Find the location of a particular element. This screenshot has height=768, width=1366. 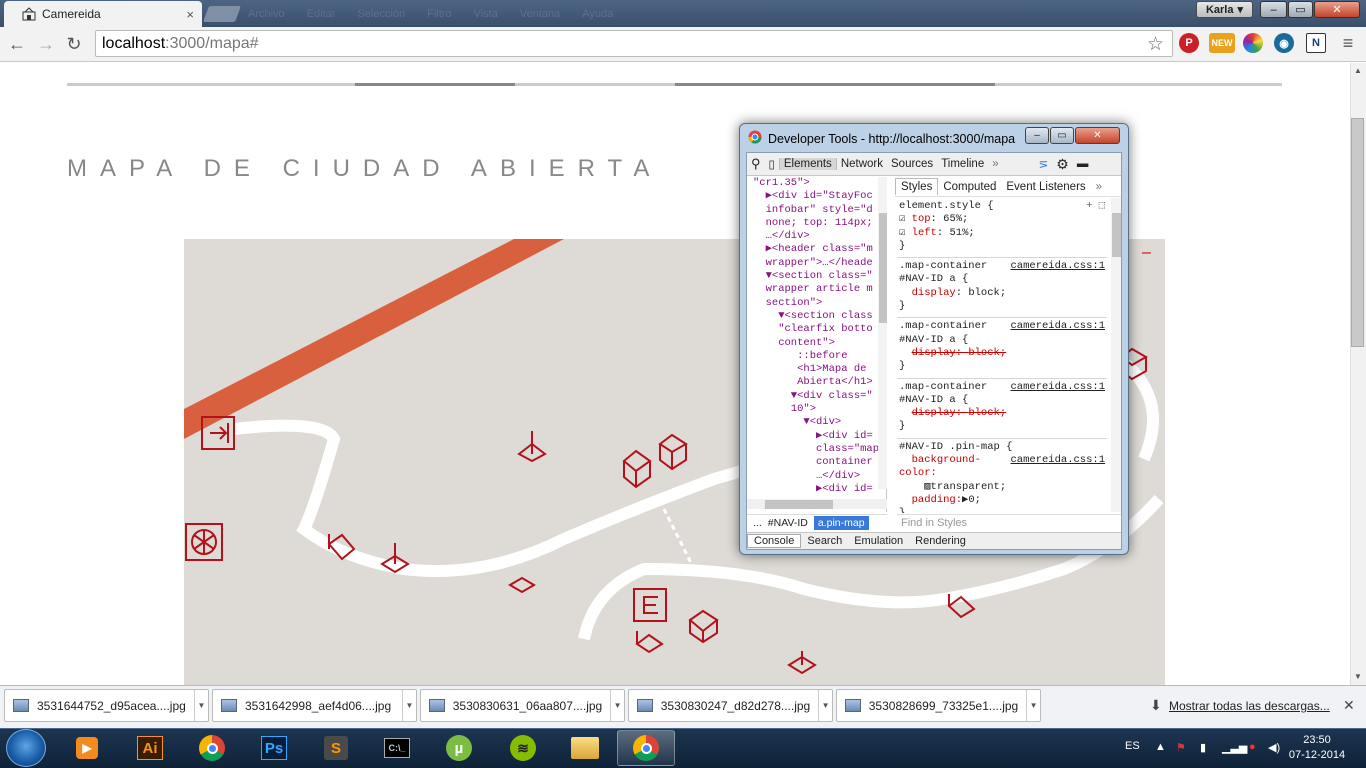

terminal-icon: C:\_ is located at coordinates (397, 748).